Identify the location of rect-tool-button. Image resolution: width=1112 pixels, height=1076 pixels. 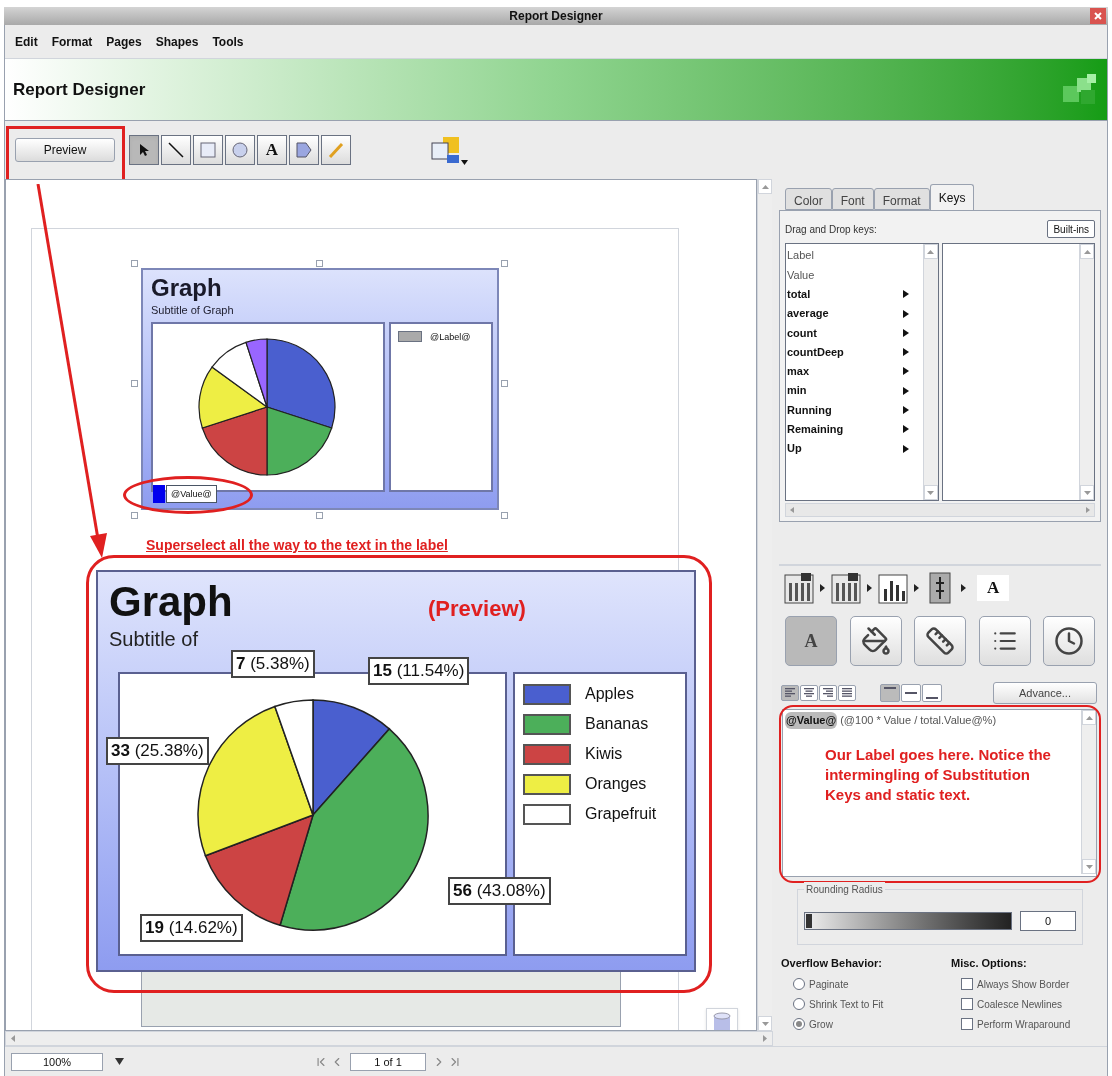
(208, 150).